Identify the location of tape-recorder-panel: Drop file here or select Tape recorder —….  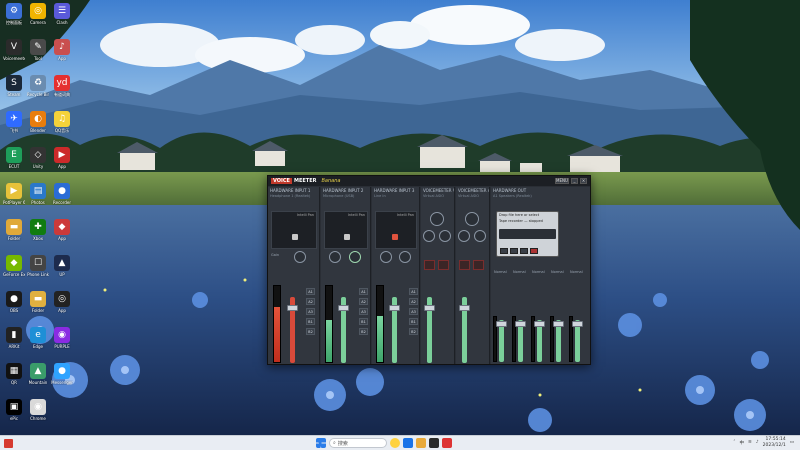
(527, 234).